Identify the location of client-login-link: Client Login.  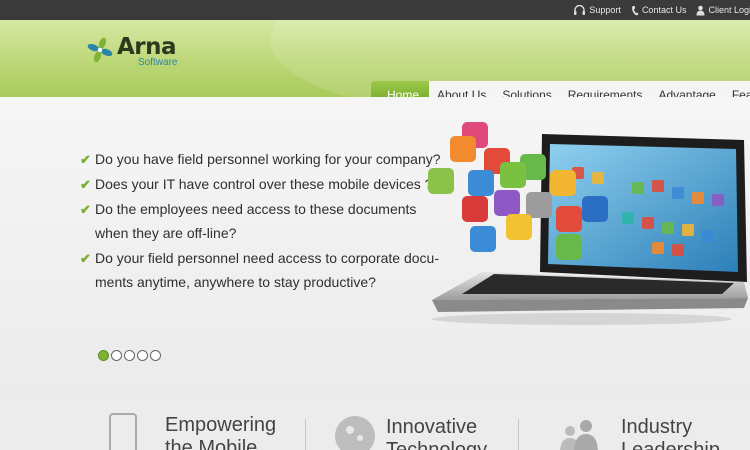
(723, 10).